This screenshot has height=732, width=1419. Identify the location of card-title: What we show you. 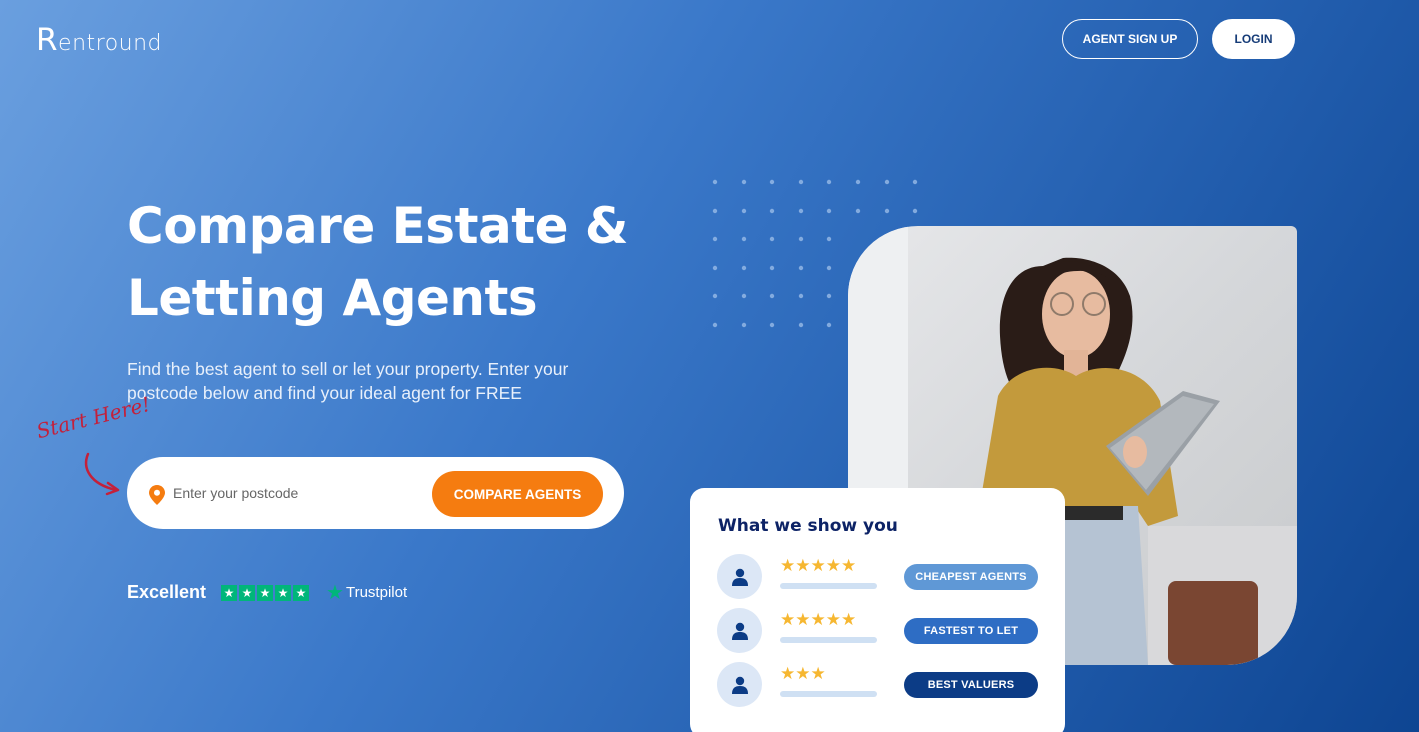
(808, 526).